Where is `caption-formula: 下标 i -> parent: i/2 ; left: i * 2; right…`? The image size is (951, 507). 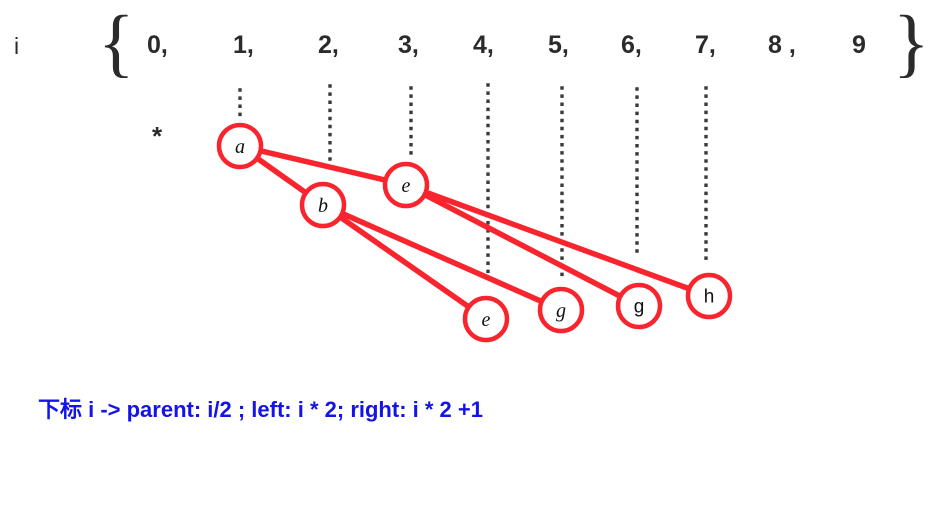 caption-formula: 下标 i -> parent: i/2 ; left: i * 2; right… is located at coordinates (260, 409).